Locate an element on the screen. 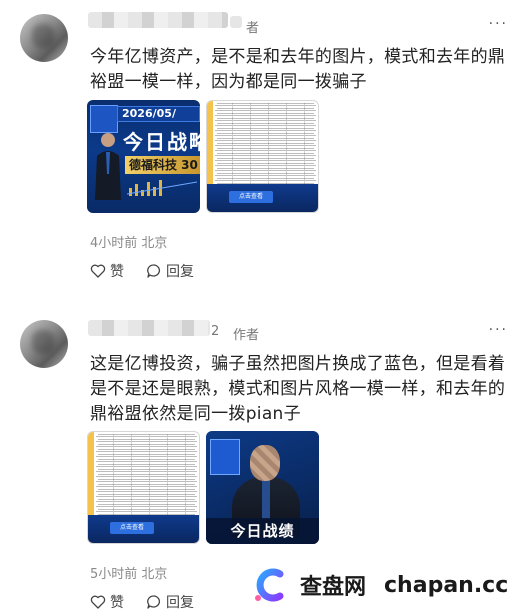 The width and height of the screenshot is (530, 612). presenter-tie is located at coordinates (266, 499).